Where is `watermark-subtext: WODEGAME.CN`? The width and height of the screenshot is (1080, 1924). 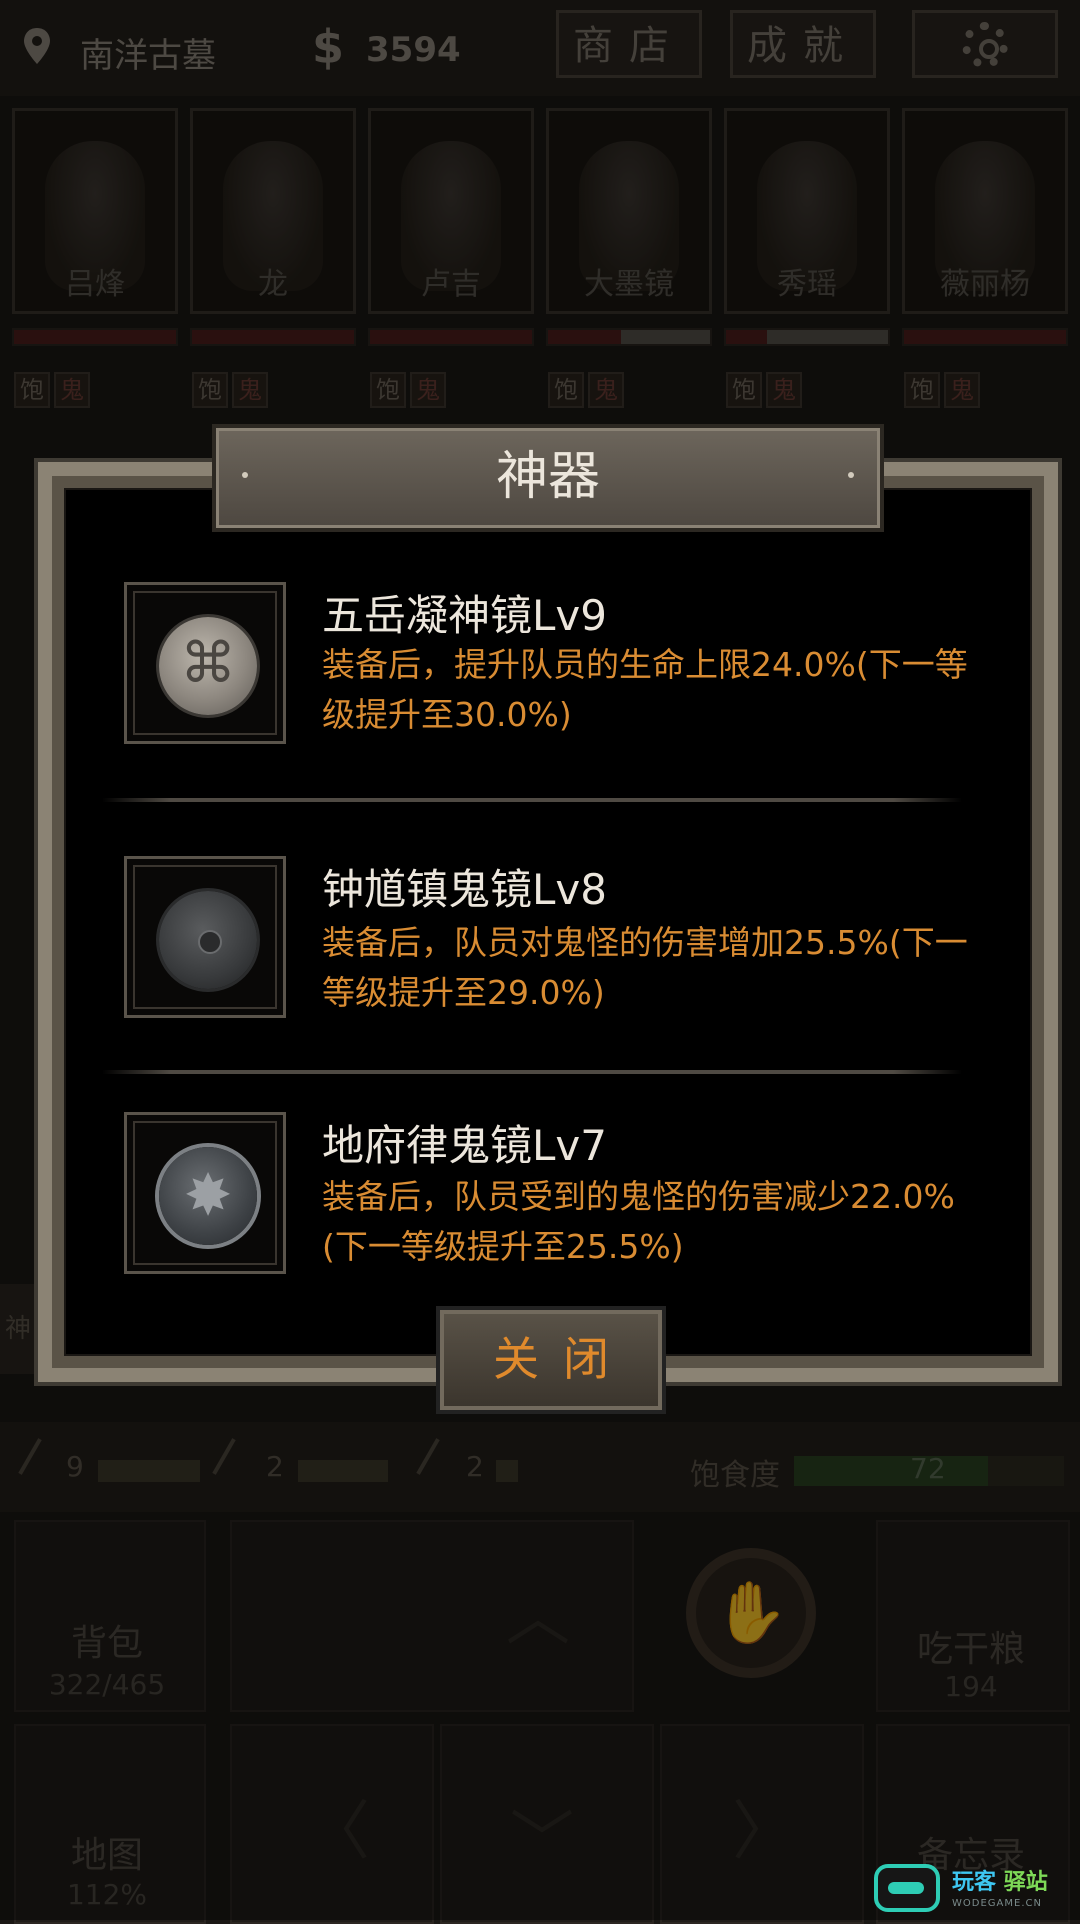
watermark-subtext: WODEGAME.CN is located at coordinates (997, 1903).